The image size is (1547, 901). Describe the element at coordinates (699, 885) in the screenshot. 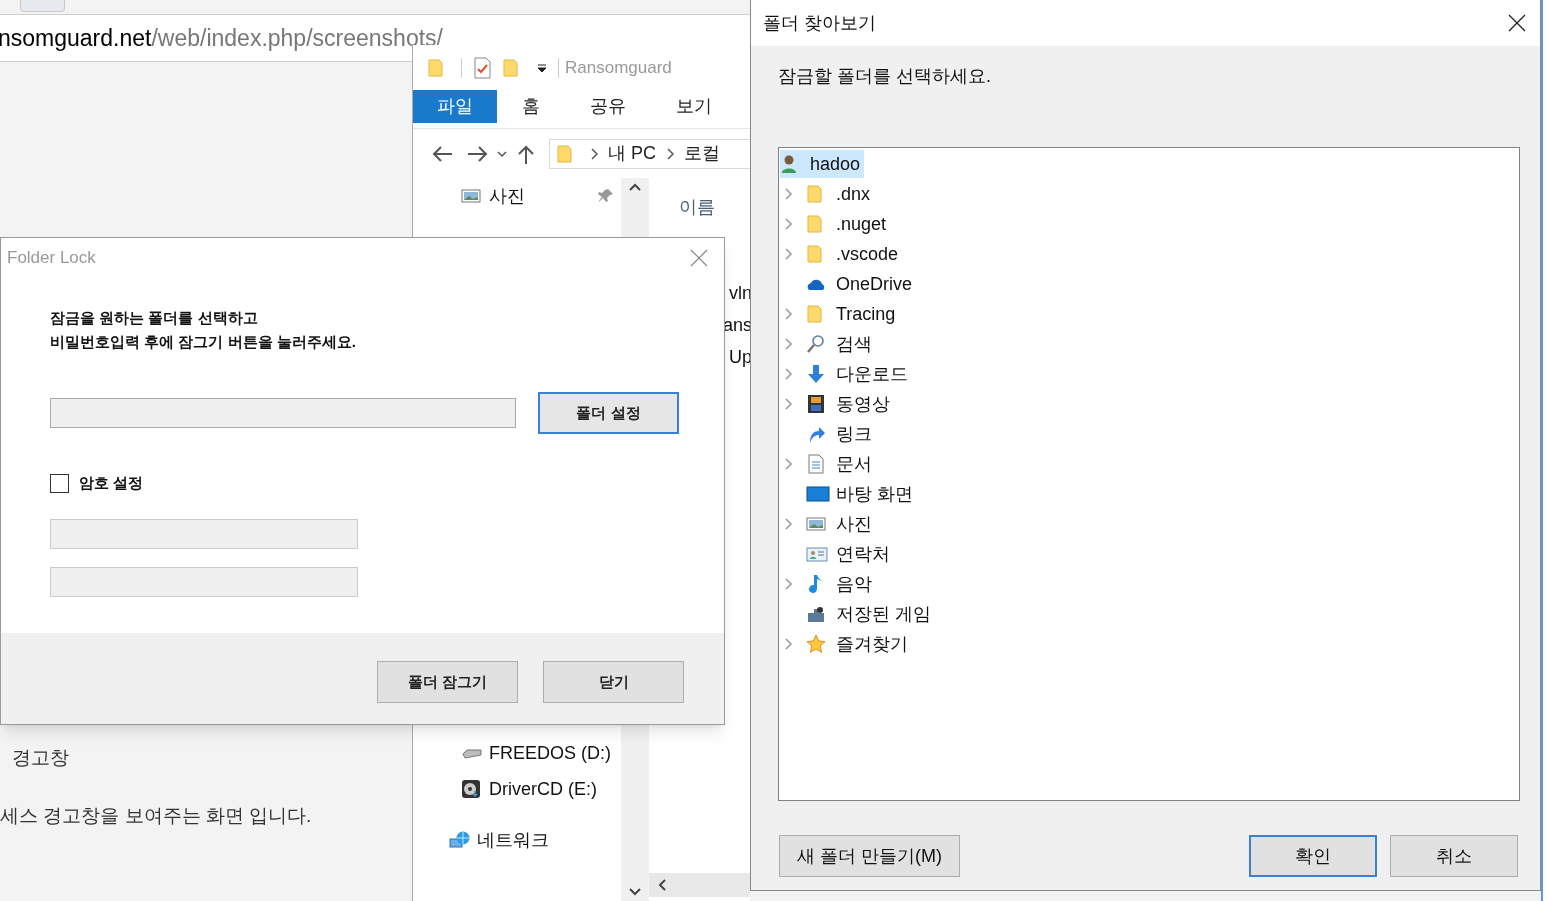

I see `horizontal-scrollbar` at that location.